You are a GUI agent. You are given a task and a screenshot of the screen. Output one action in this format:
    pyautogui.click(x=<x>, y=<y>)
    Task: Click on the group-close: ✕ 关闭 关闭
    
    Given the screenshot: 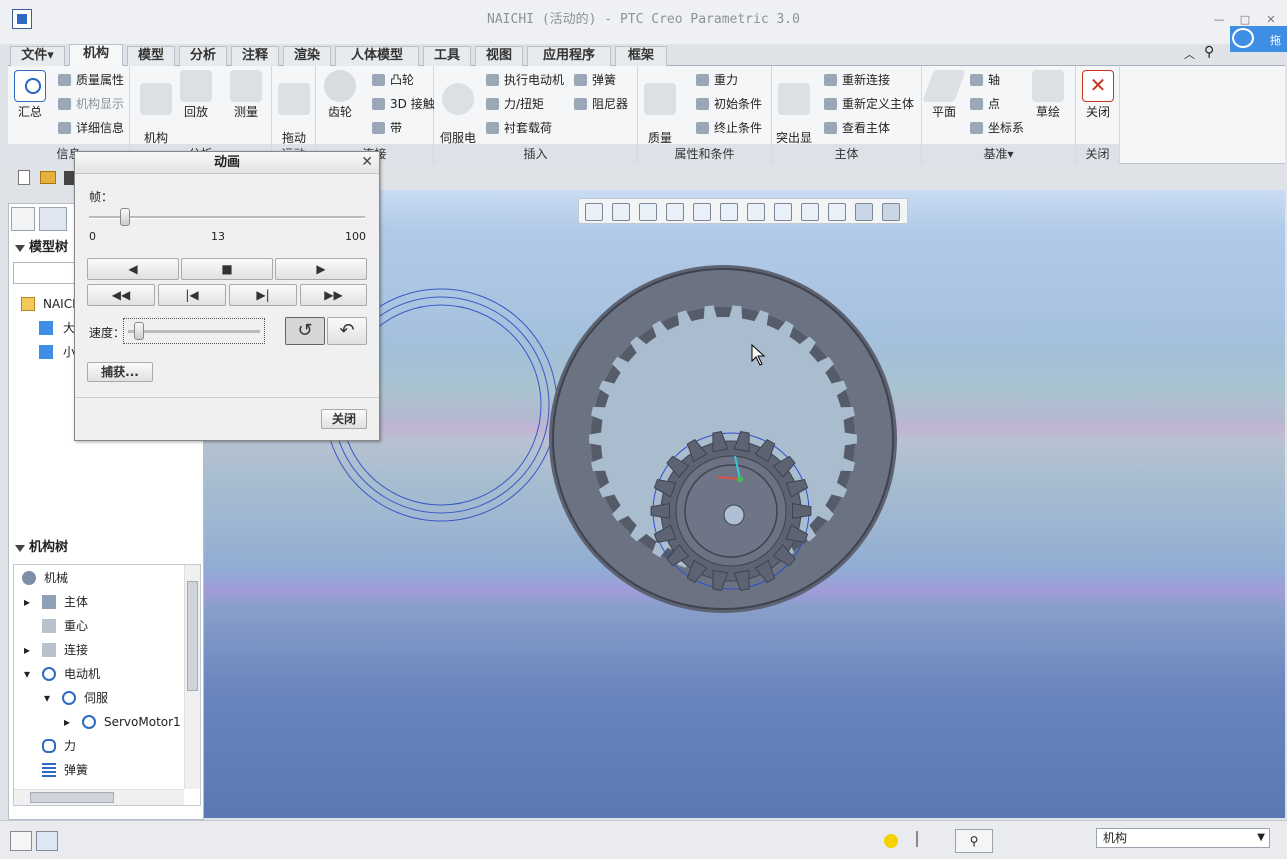 What is the action you would take?
    pyautogui.click(x=1098, y=115)
    